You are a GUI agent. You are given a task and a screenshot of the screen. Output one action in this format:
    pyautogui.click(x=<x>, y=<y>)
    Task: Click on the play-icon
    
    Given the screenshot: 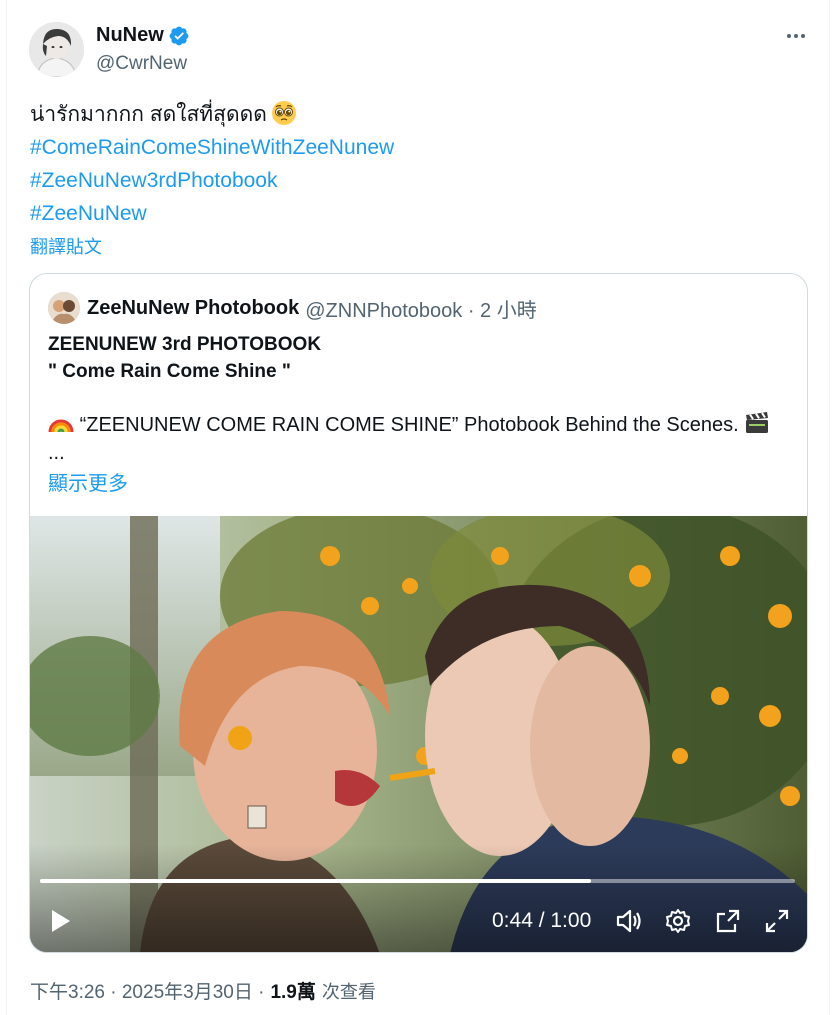 What is the action you would take?
    pyautogui.click(x=61, y=921)
    